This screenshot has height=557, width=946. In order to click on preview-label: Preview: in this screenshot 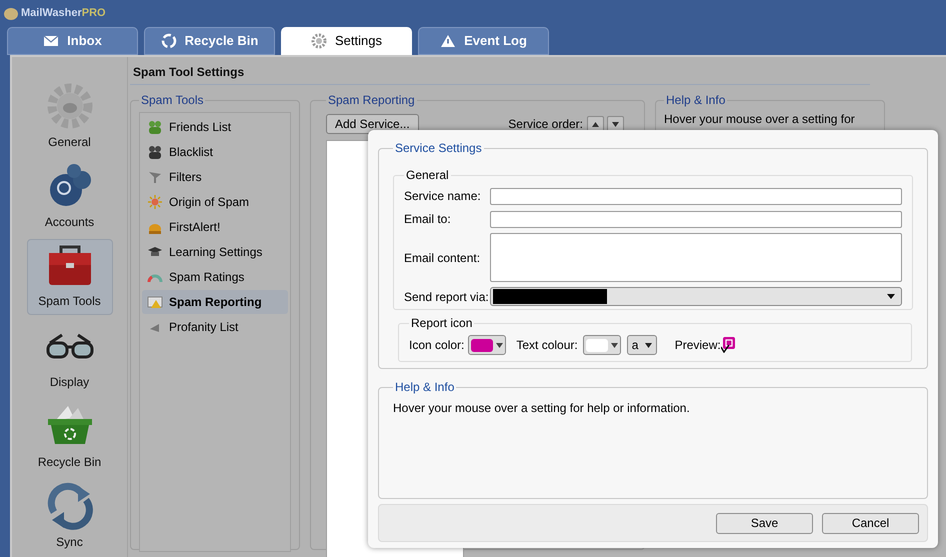, I will do `click(697, 345)`.